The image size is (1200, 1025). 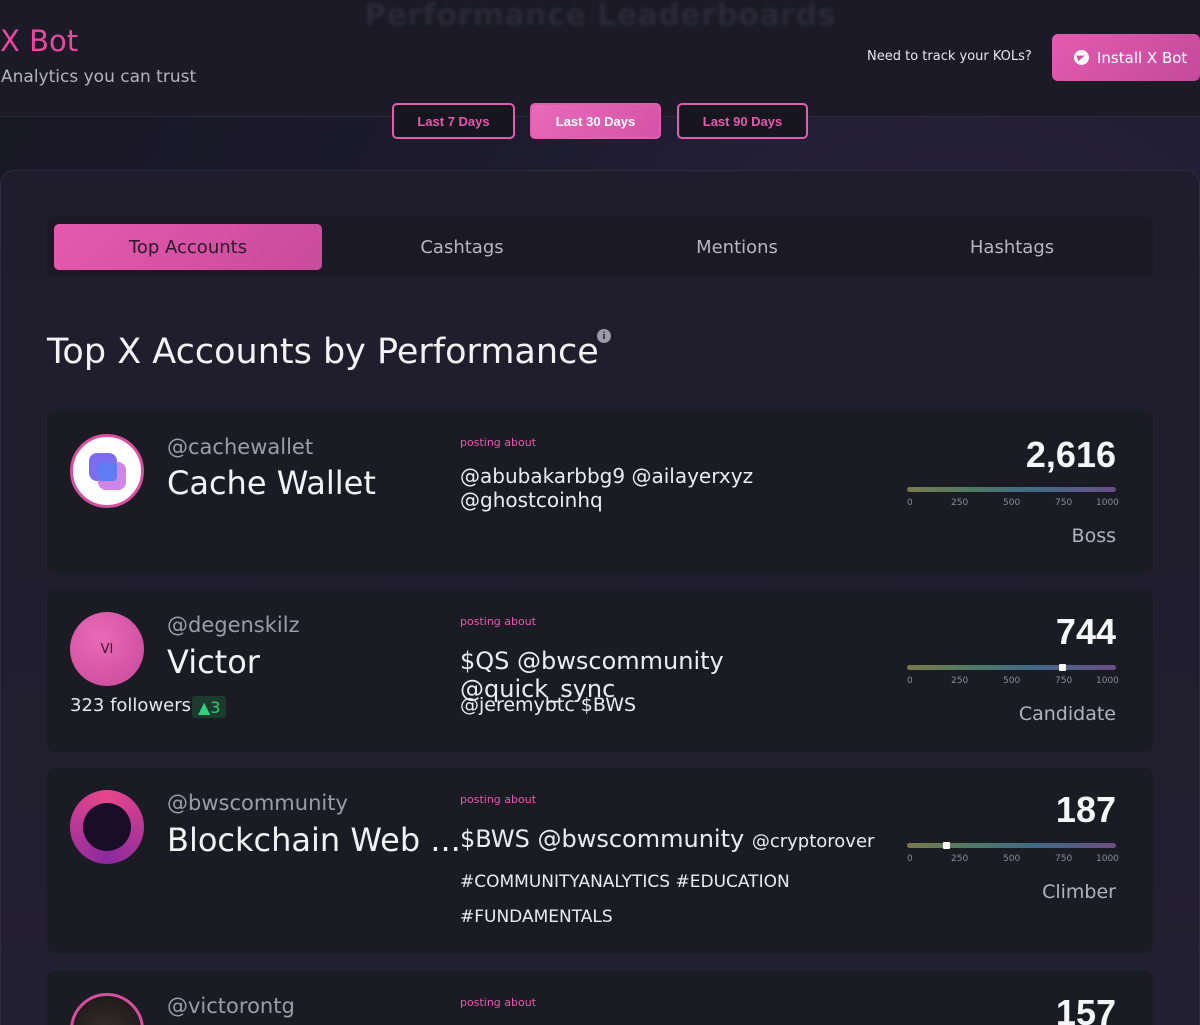 What do you see at coordinates (1081, 57) in the screenshot?
I see `telegram-icon` at bounding box center [1081, 57].